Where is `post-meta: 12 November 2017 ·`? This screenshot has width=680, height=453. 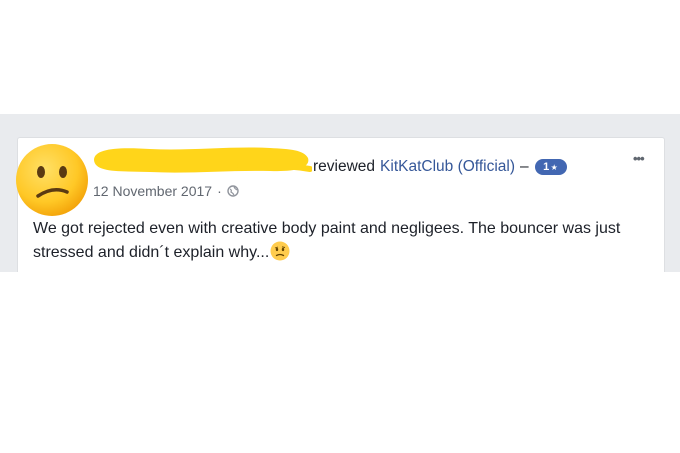
post-meta: 12 November 2017 · is located at coordinates (166, 191).